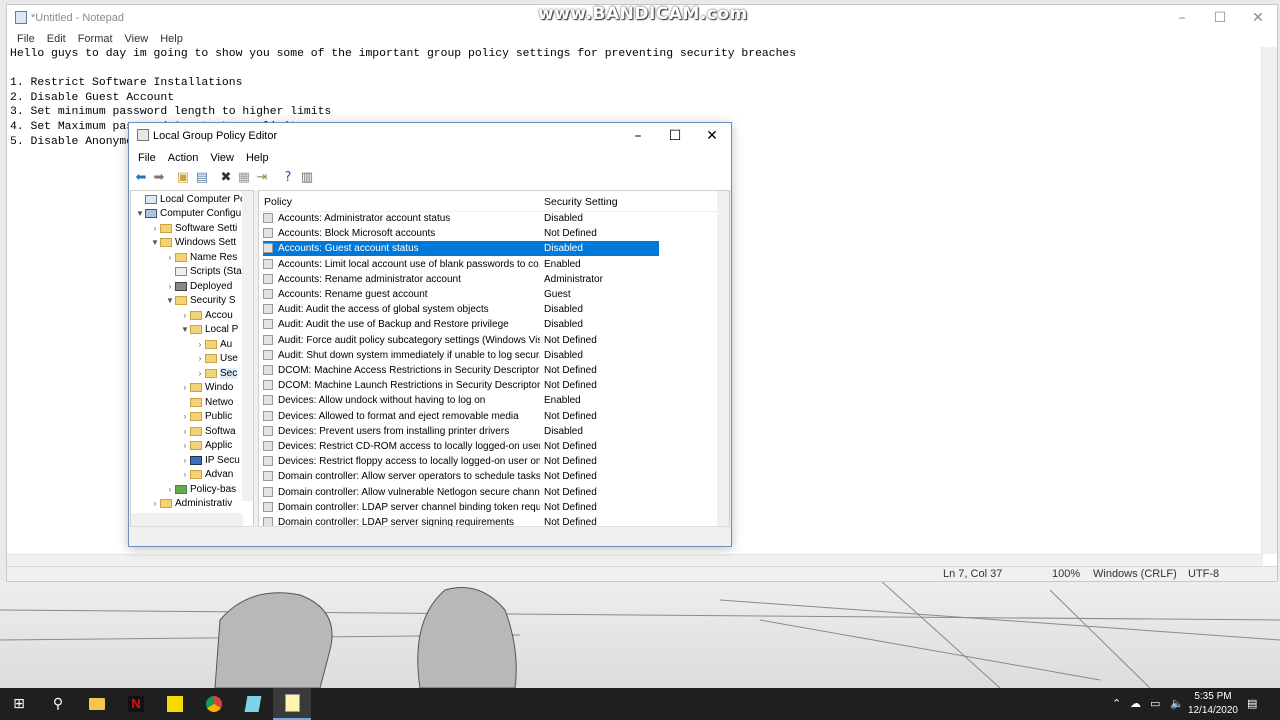  Describe the element at coordinates (1135, 703) in the screenshot. I see `onedrive-icon: ☁` at that location.